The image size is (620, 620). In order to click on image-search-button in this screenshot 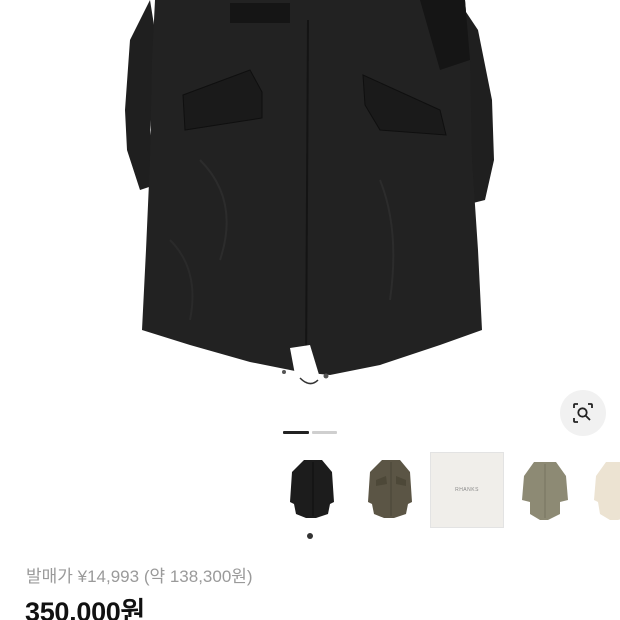, I will do `click(583, 413)`.